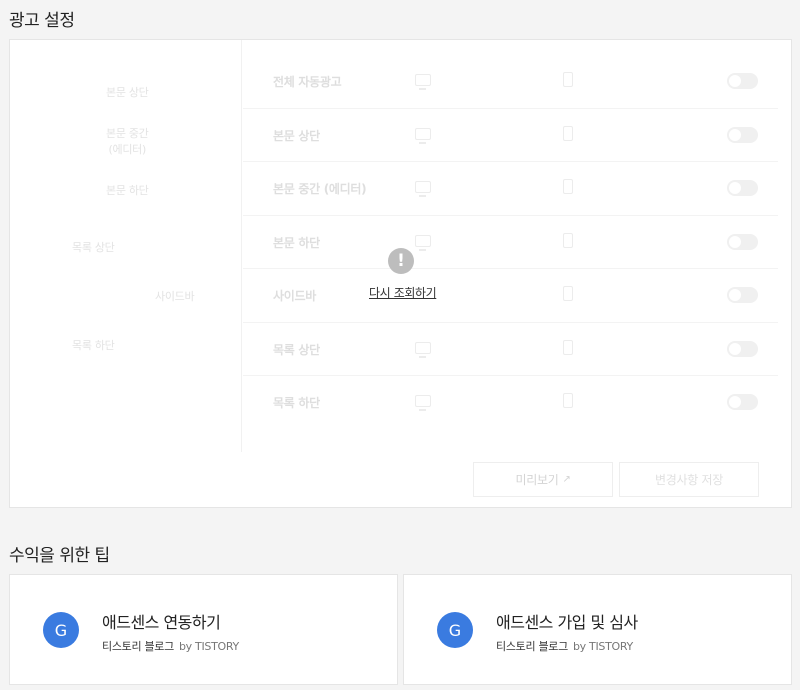  I want to click on ad-row-list-bottom: 목록 하단, so click(510, 403).